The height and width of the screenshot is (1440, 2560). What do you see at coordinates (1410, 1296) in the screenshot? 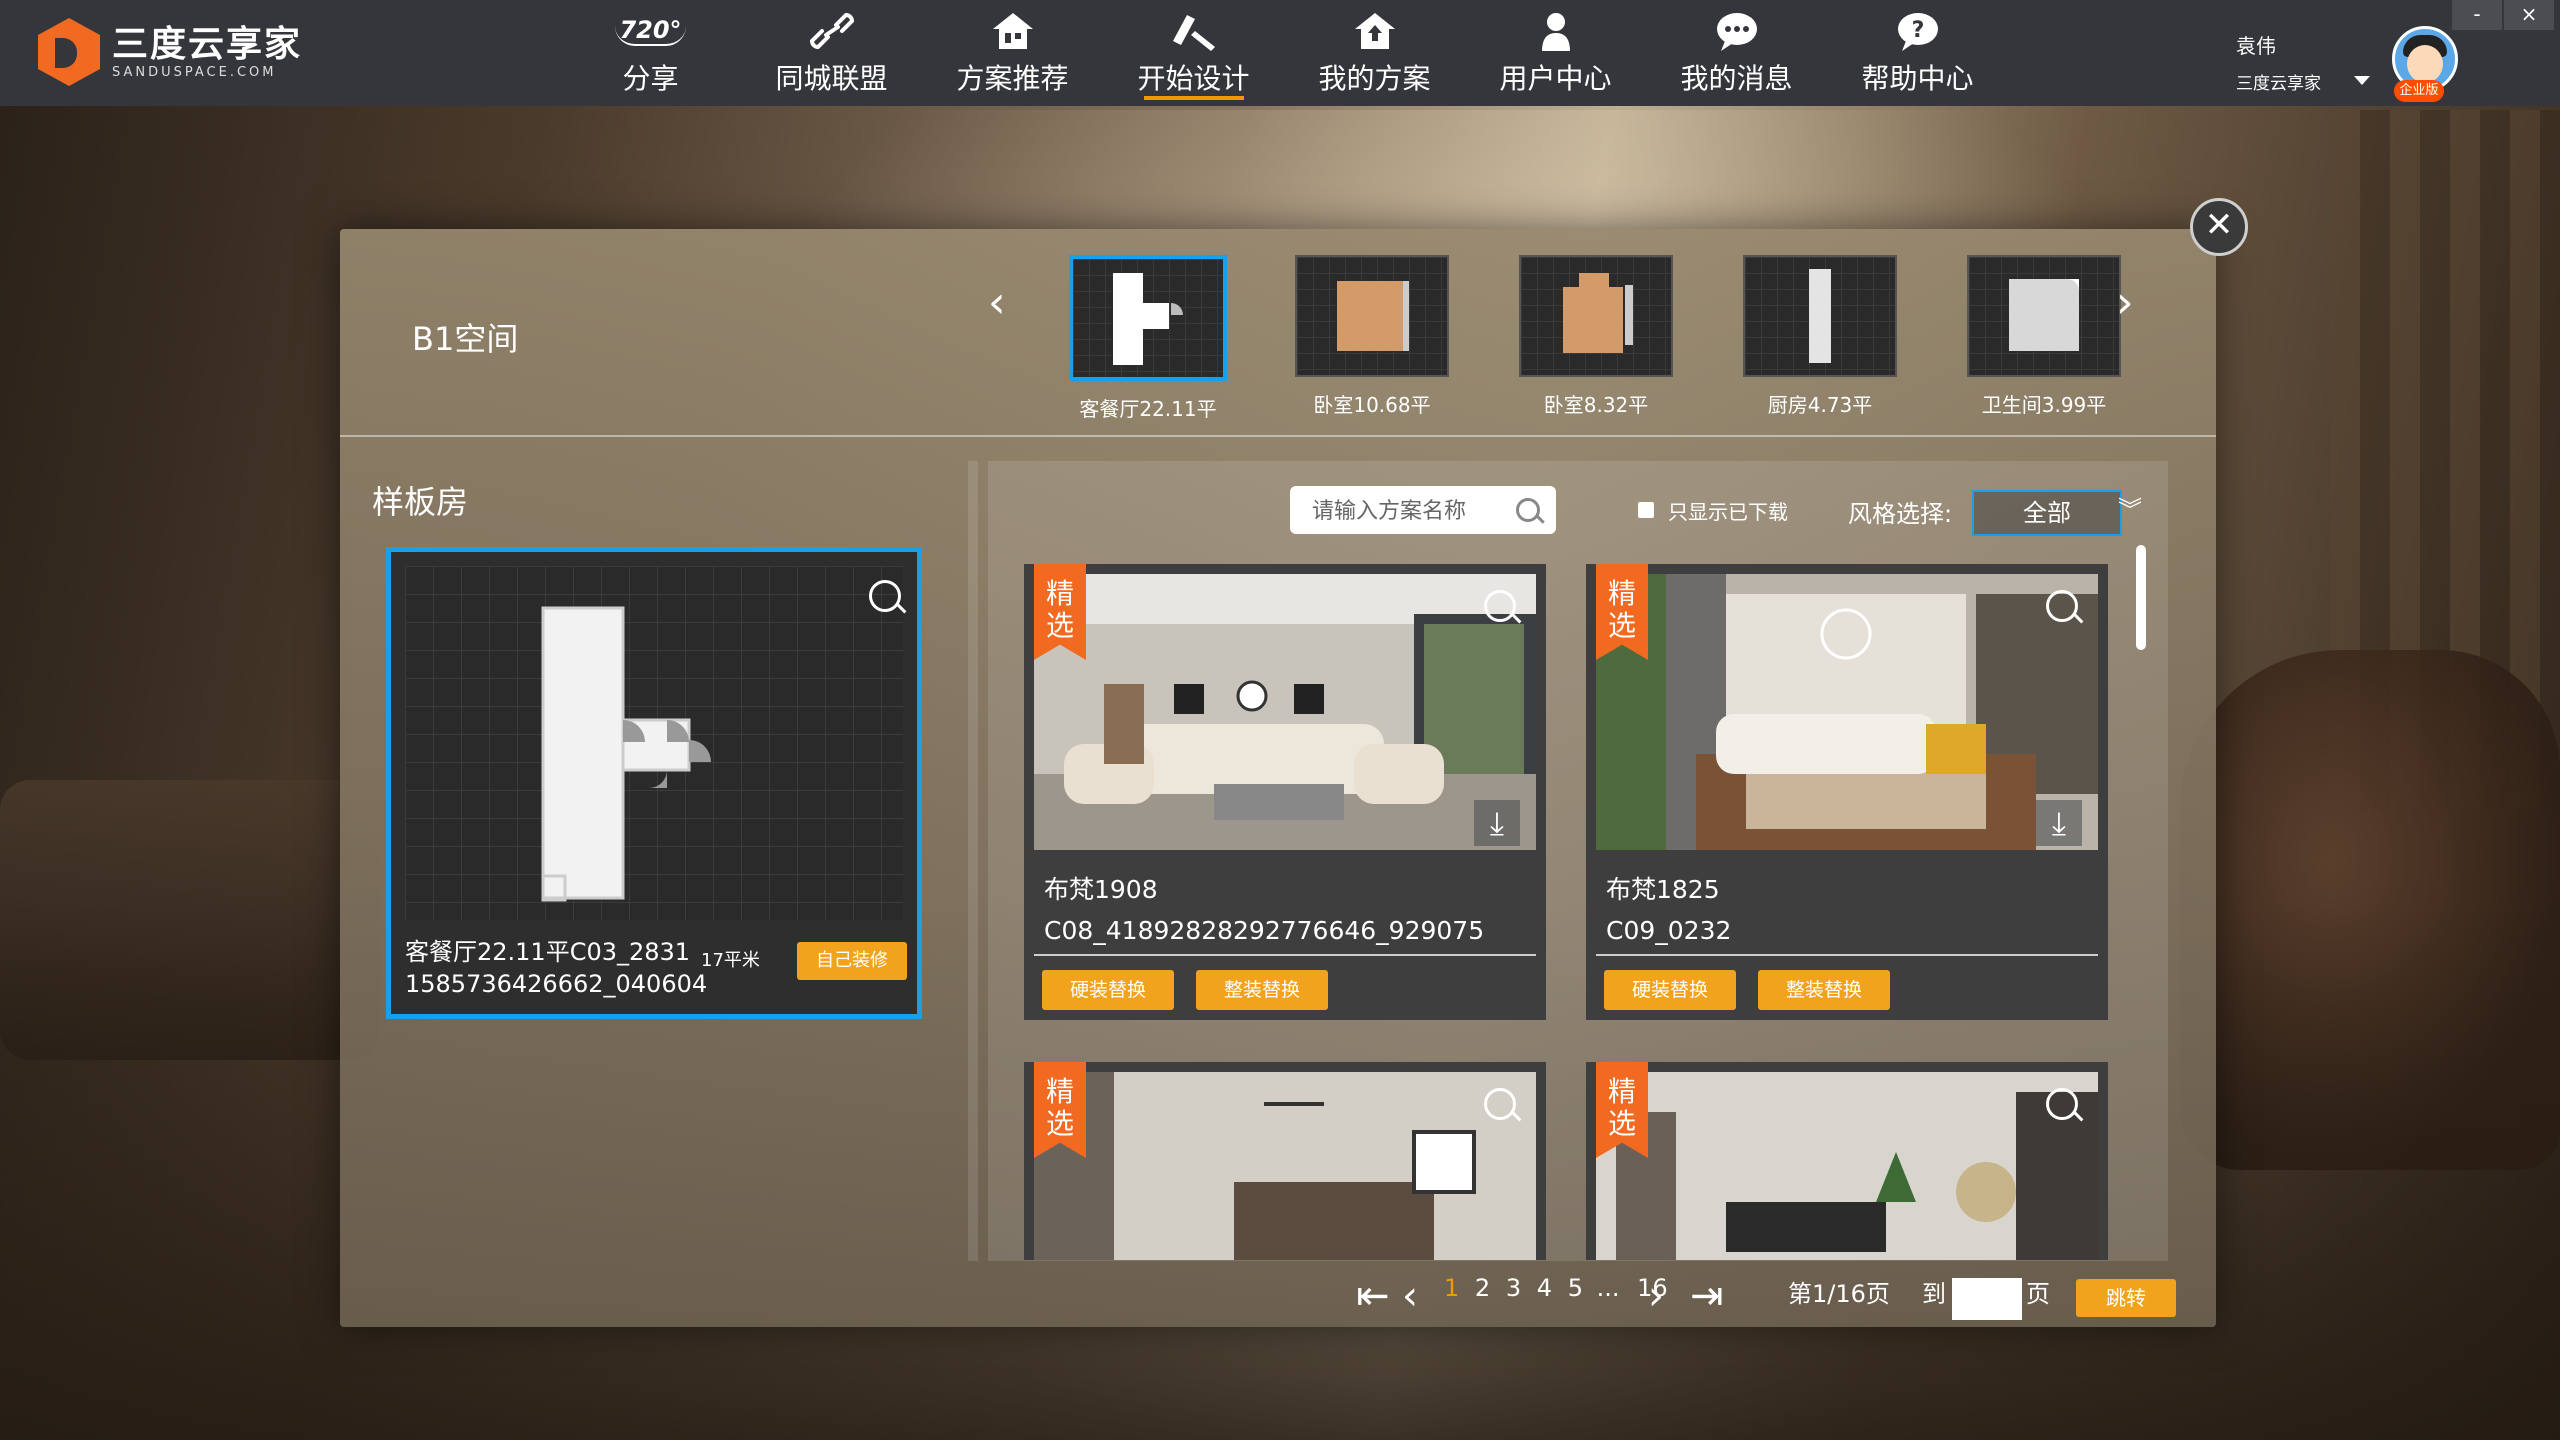
I see `prev-page-icon: ‹` at bounding box center [1410, 1296].